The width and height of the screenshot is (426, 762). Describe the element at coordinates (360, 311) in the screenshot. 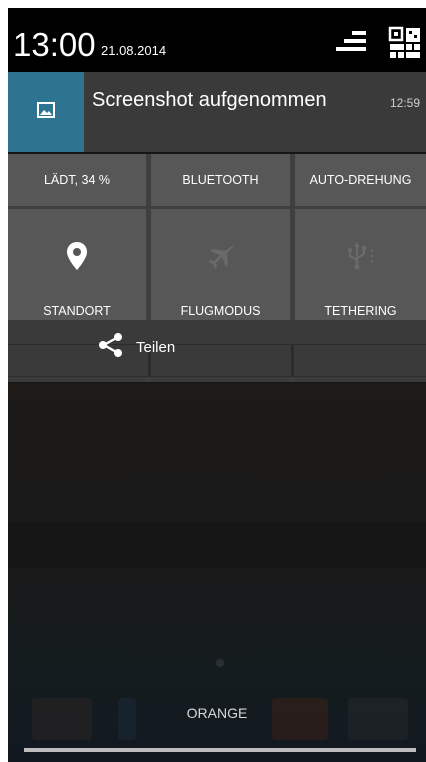

I see `tile-label: TETHERING` at that location.